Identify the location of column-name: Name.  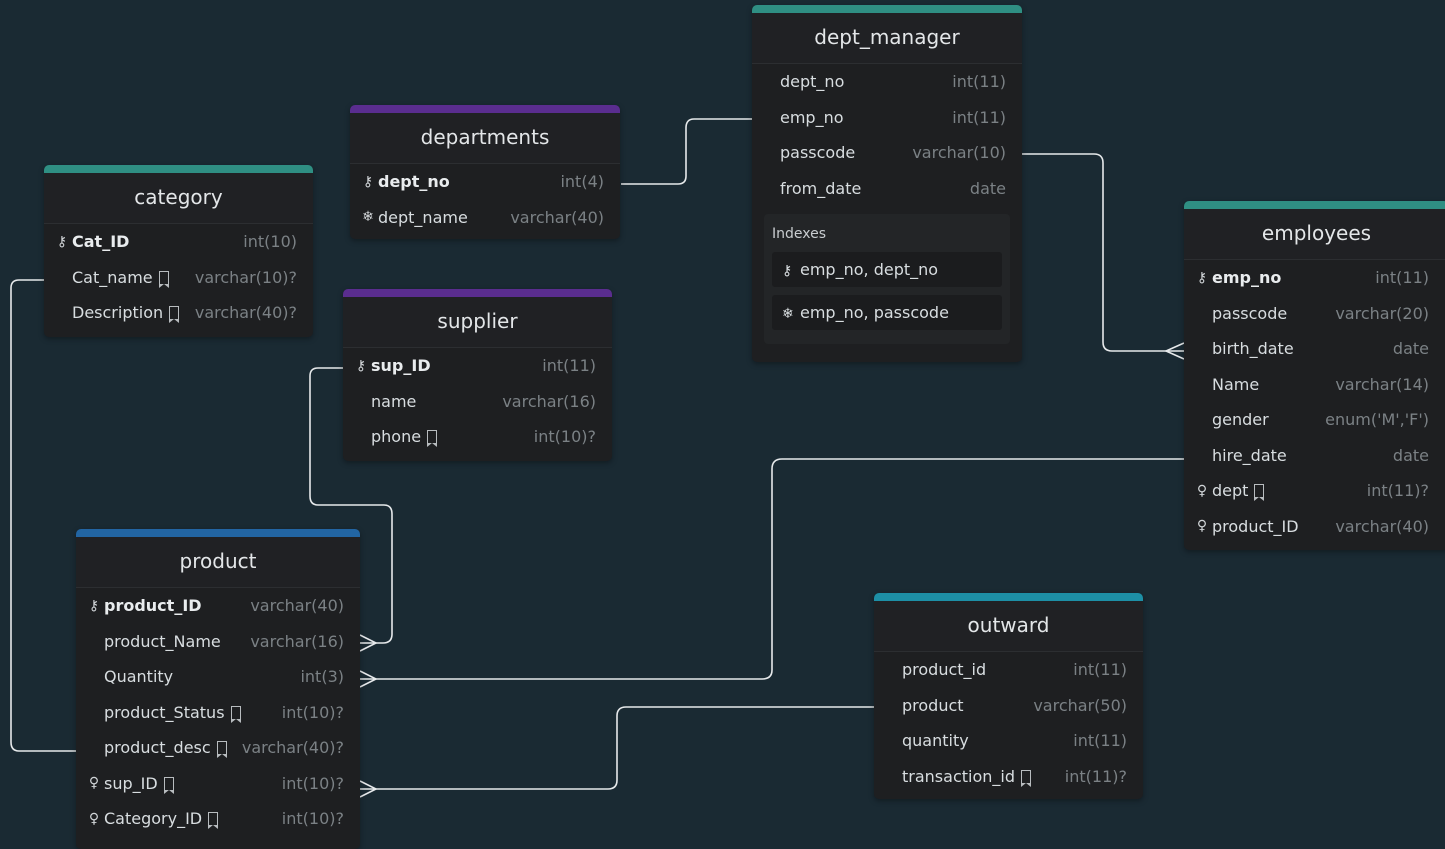
(1236, 384).